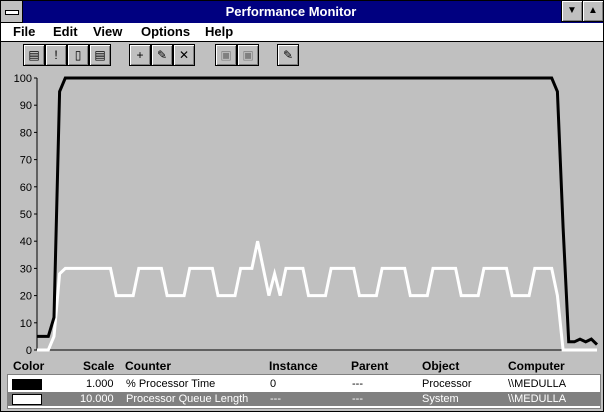 Image resolution: width=604 pixels, height=412 pixels. Describe the element at coordinates (29, 366) in the screenshot. I see `legend-header-color: Color` at that location.